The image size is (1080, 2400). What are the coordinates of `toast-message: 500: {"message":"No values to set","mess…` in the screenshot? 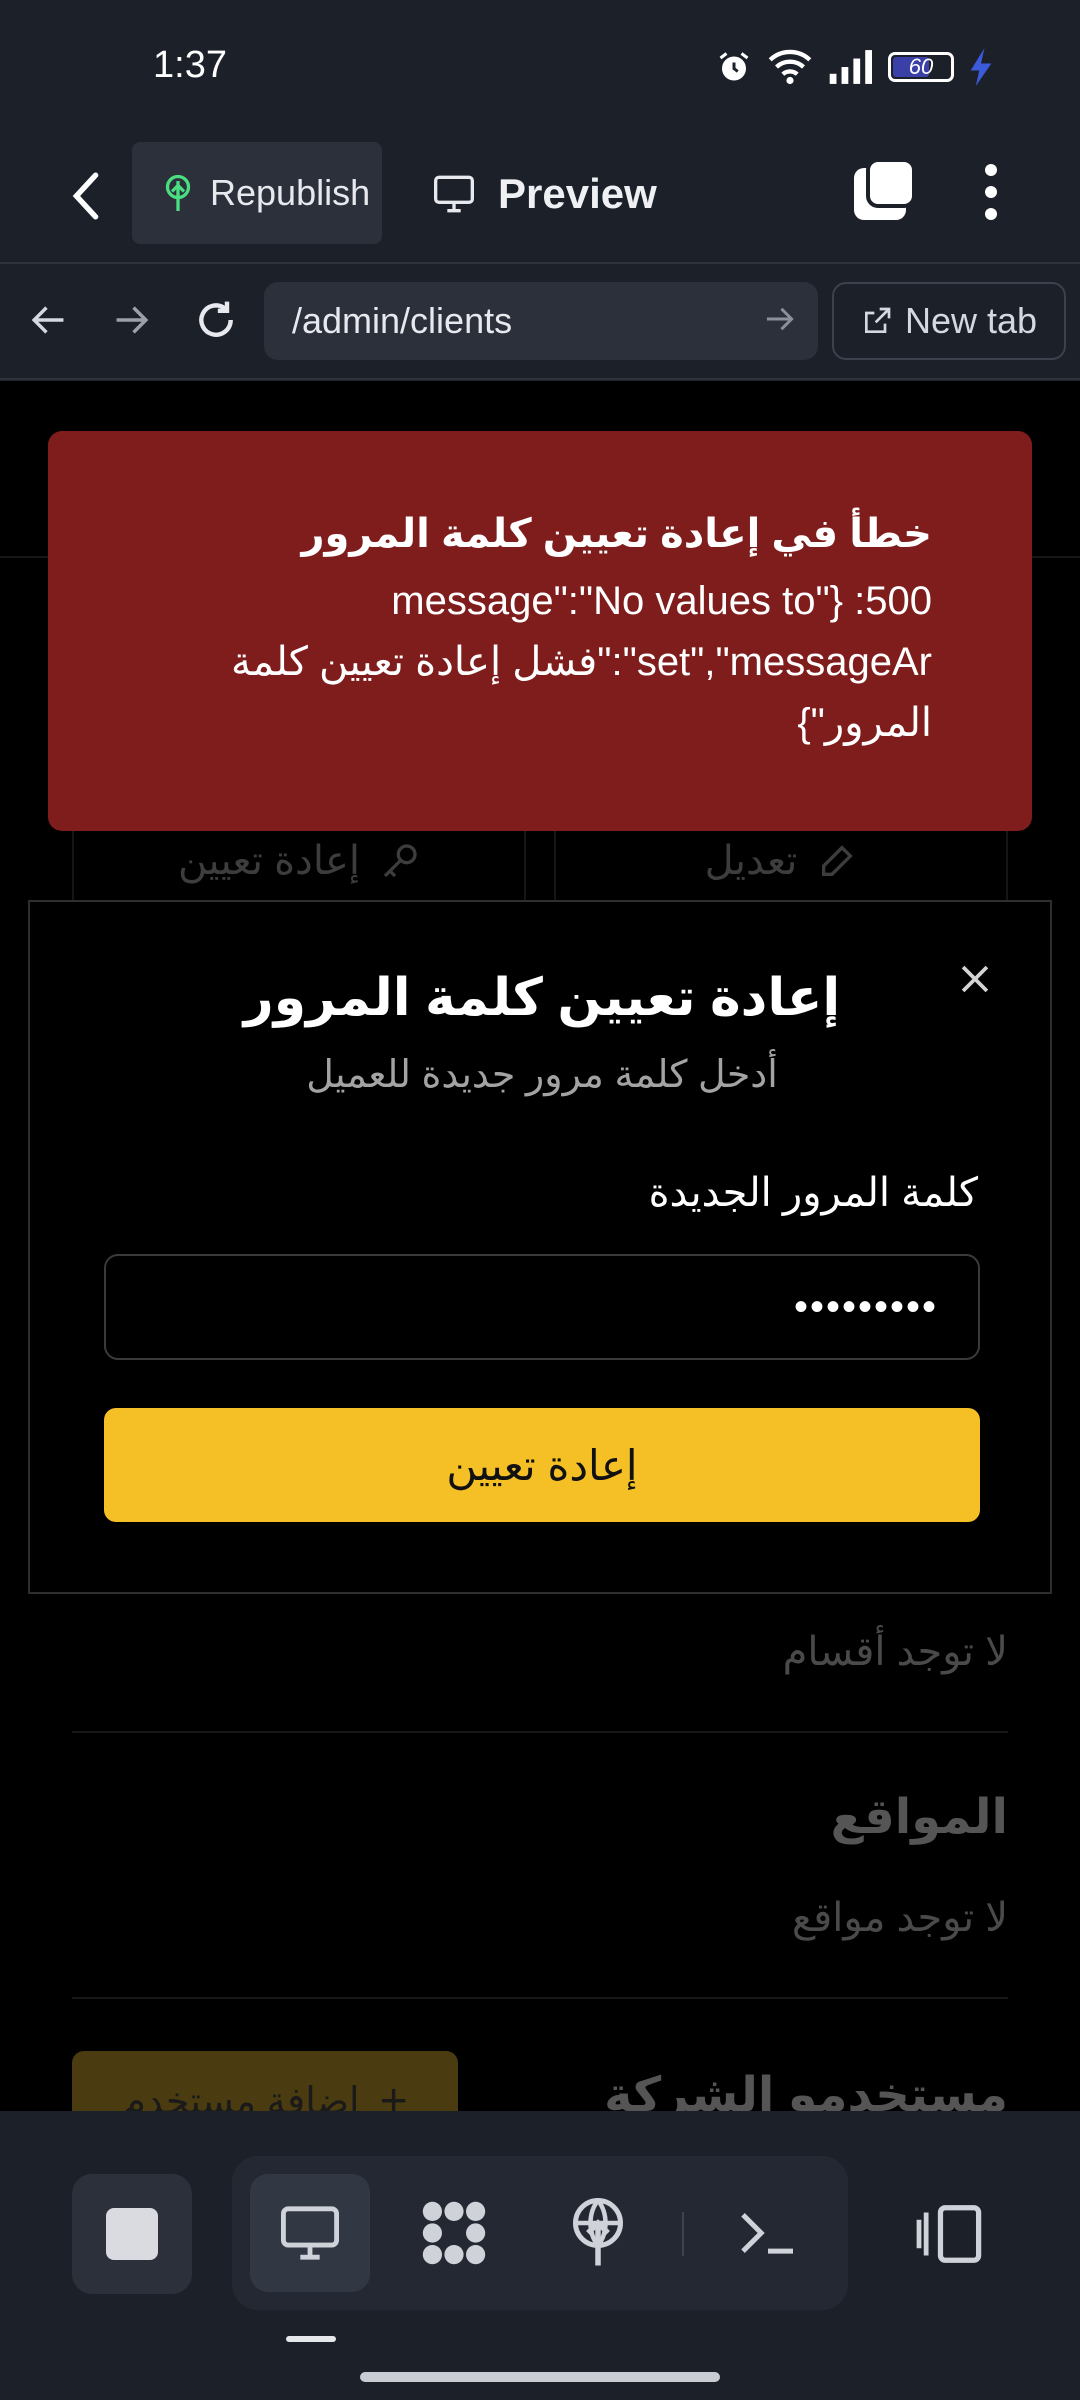 It's located at (581, 662).